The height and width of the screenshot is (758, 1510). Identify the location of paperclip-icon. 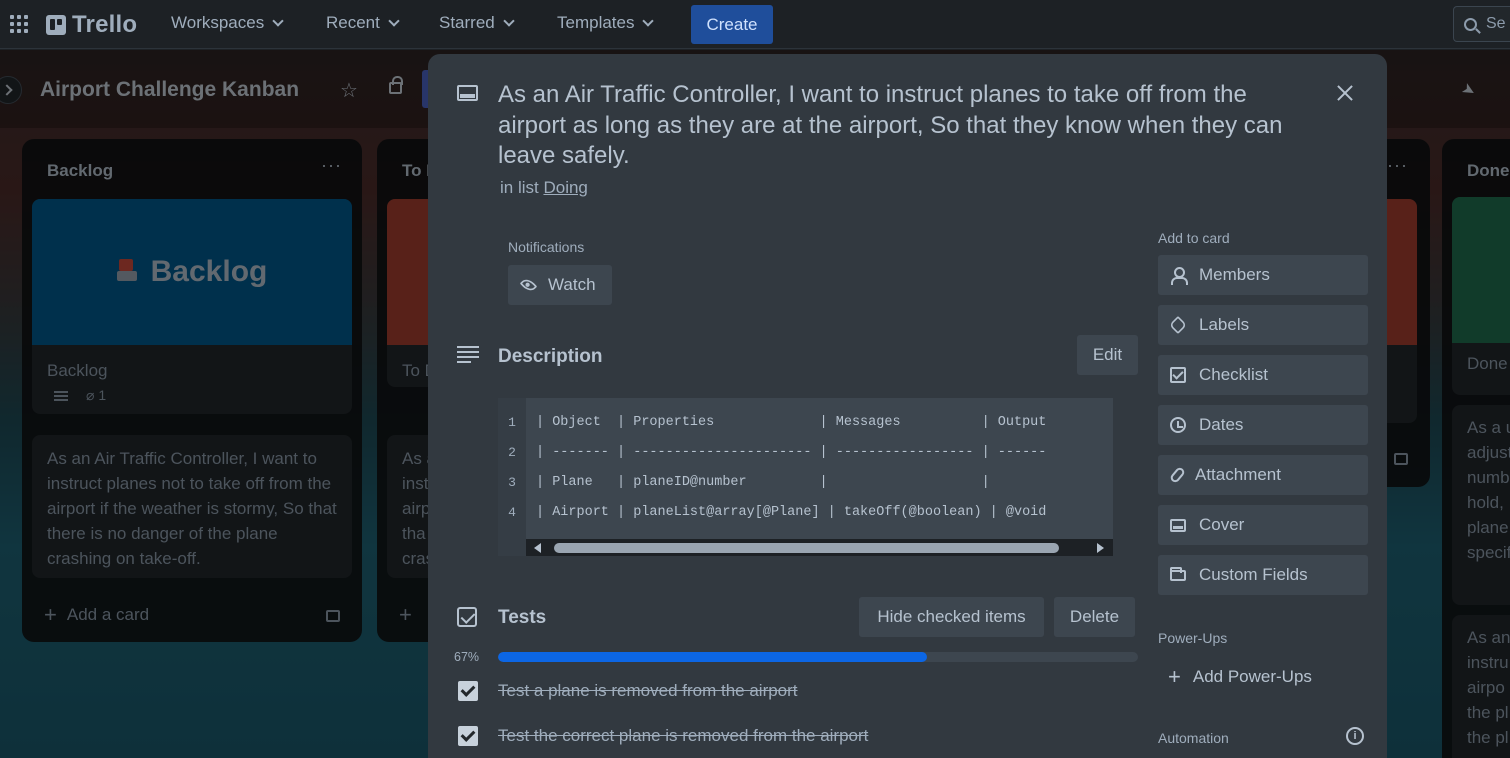
(1177, 475).